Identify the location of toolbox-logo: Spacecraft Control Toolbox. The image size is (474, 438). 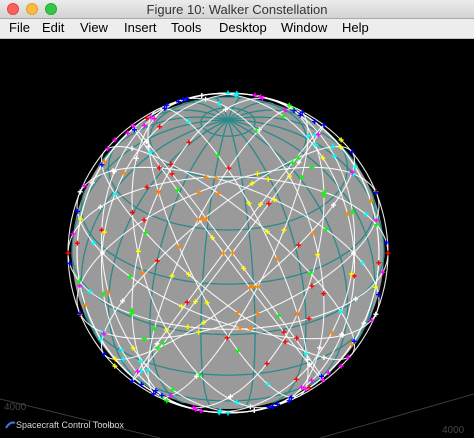
(64, 425).